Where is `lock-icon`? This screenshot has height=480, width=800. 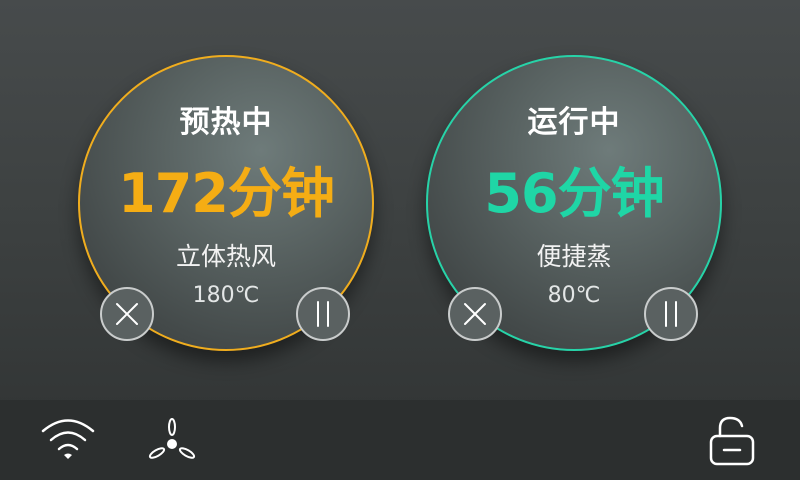
lock-icon is located at coordinates (732, 441).